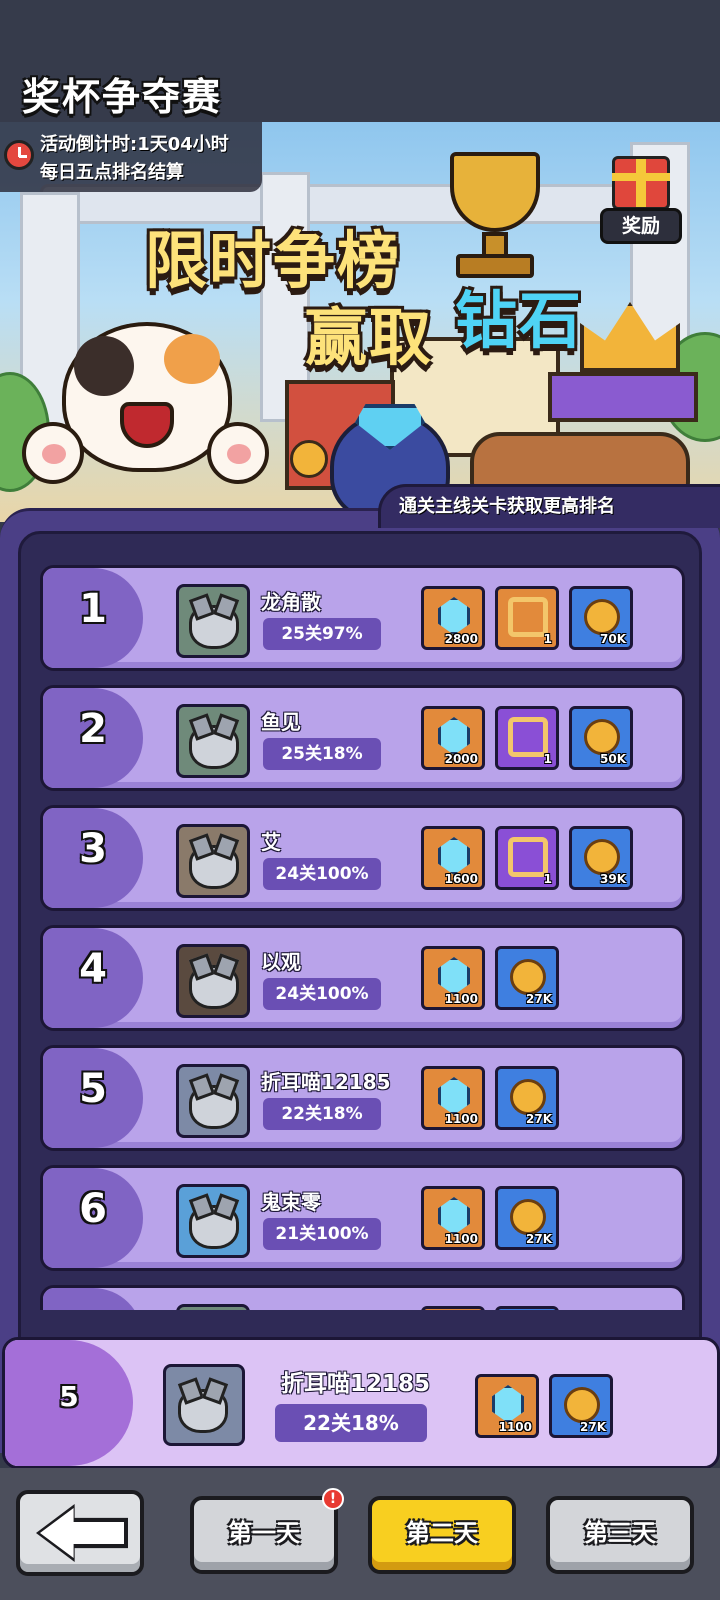 This screenshot has width=720, height=1600. Describe the element at coordinates (93, 858) in the screenshot. I see `rank-badge: 3` at that location.